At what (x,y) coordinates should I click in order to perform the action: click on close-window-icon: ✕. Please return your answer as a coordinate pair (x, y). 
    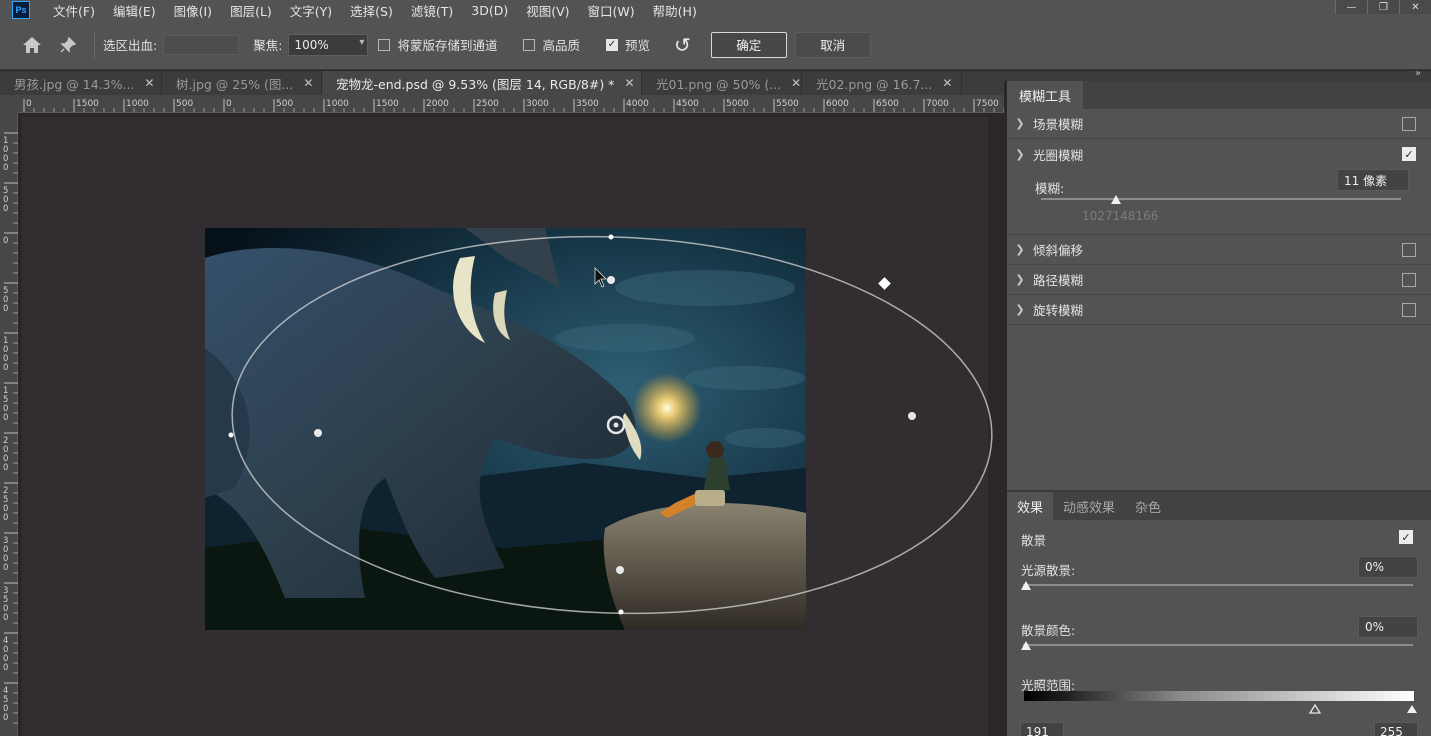
    Looking at the image, I should click on (1415, 7).